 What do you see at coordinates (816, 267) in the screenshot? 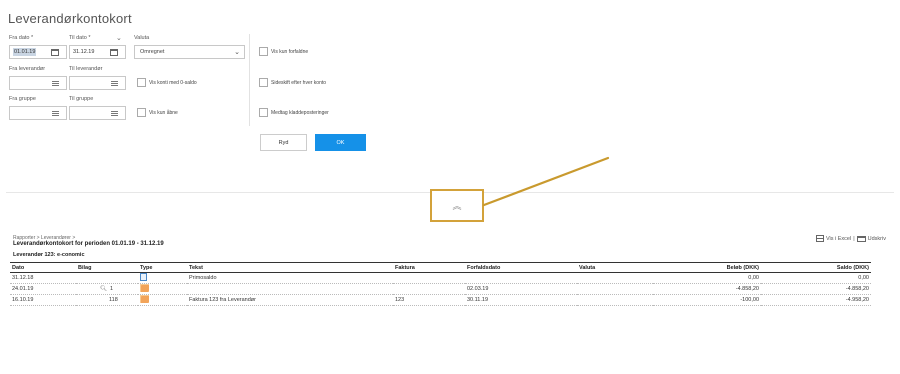
I see `column-header-saldo: Saldo (DKK)` at bounding box center [816, 267].